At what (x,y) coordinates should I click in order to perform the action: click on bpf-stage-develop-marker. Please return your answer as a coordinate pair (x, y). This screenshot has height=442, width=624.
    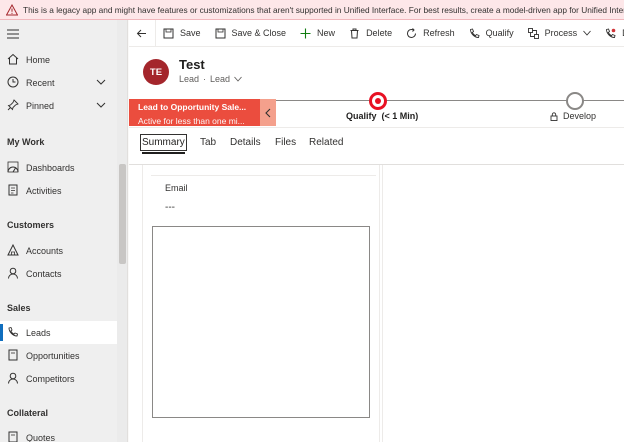
    Looking at the image, I should click on (575, 101).